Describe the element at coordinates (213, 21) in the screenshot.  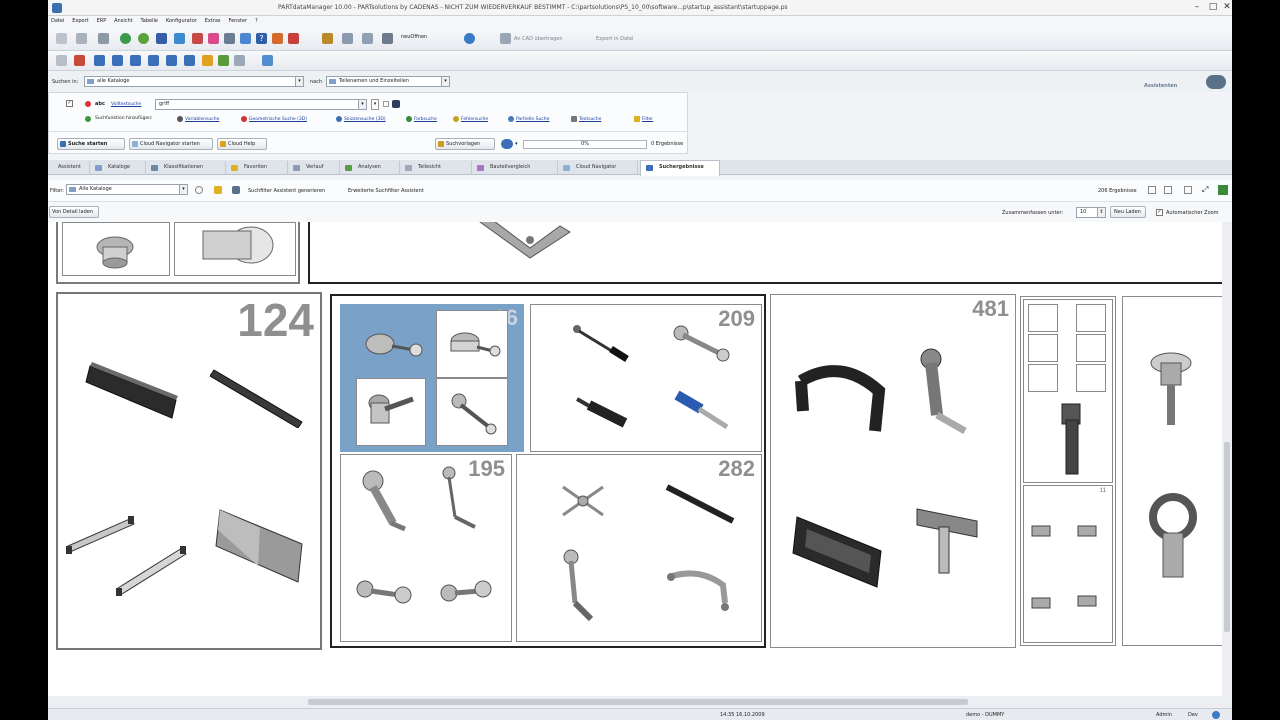
I see `menu-extras: Extras` at that location.